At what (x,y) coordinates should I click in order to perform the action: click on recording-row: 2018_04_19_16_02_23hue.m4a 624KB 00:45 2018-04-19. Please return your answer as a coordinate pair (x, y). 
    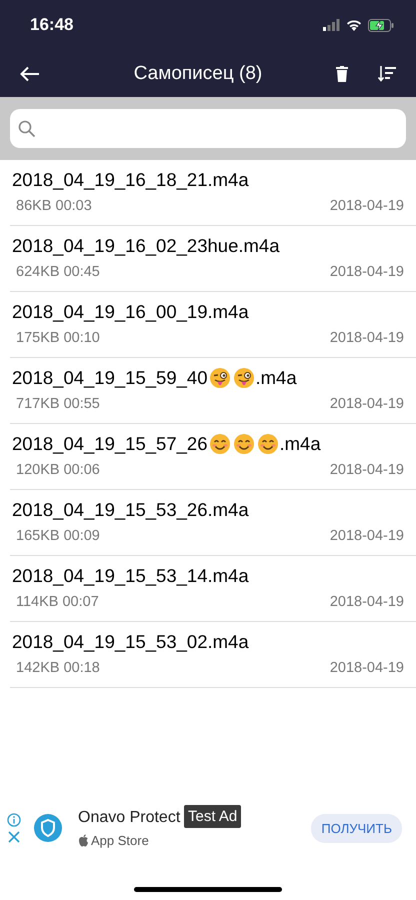
    Looking at the image, I should click on (213, 259).